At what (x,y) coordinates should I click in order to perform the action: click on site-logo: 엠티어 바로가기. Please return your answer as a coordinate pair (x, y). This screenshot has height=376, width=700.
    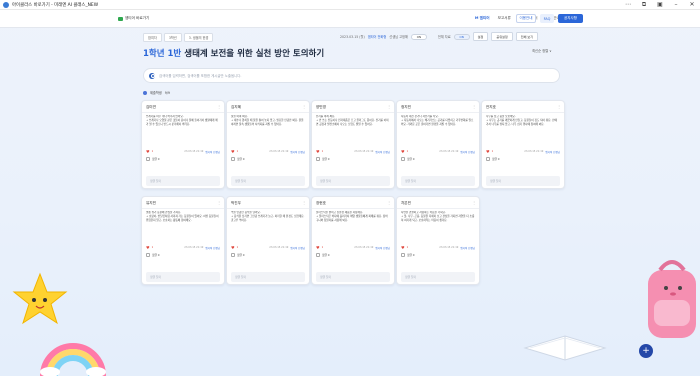
    Looking at the image, I should click on (133, 18).